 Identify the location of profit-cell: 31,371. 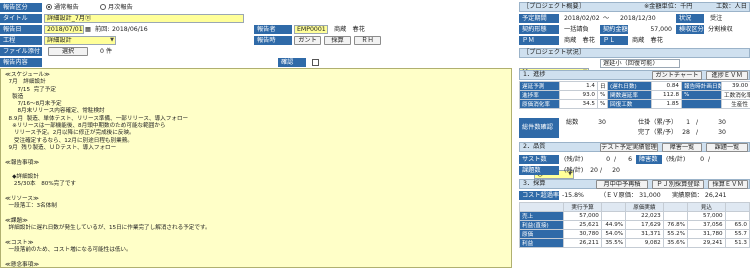
(644, 234).